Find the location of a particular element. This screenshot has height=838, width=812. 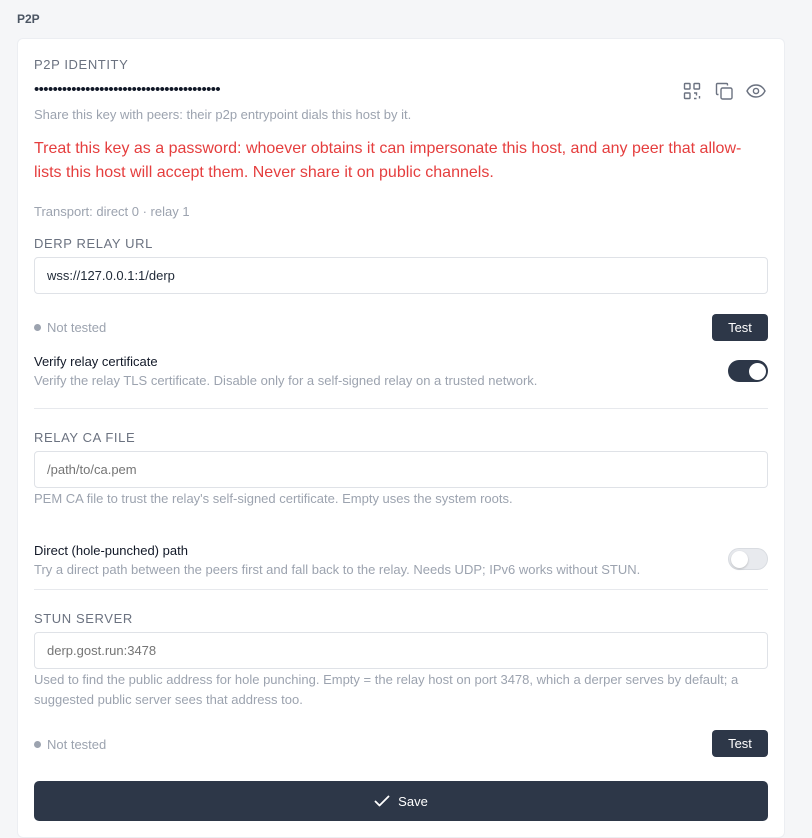

stun-test-status: Not tested is located at coordinates (70, 744).